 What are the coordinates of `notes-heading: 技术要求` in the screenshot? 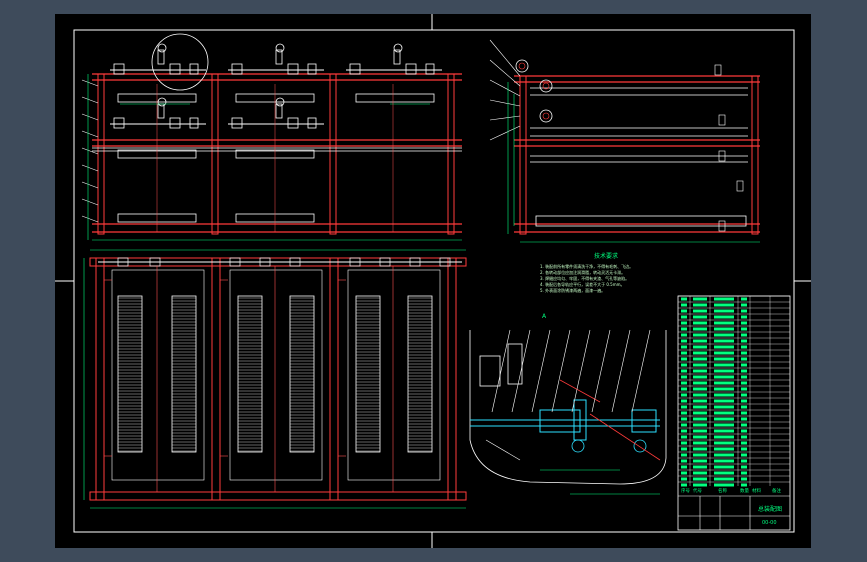 It's located at (606, 256).